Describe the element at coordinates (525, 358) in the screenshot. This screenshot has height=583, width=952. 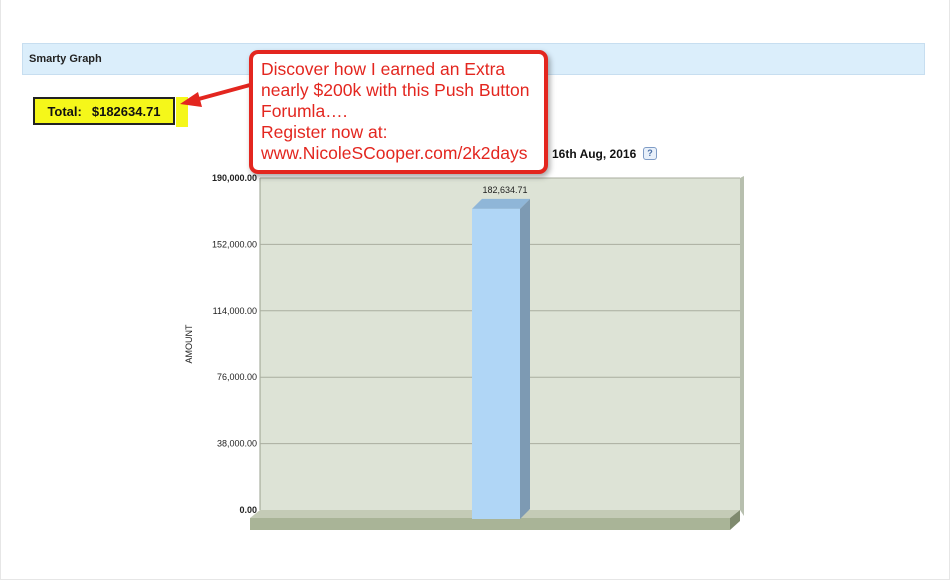
I see `bar-side` at that location.